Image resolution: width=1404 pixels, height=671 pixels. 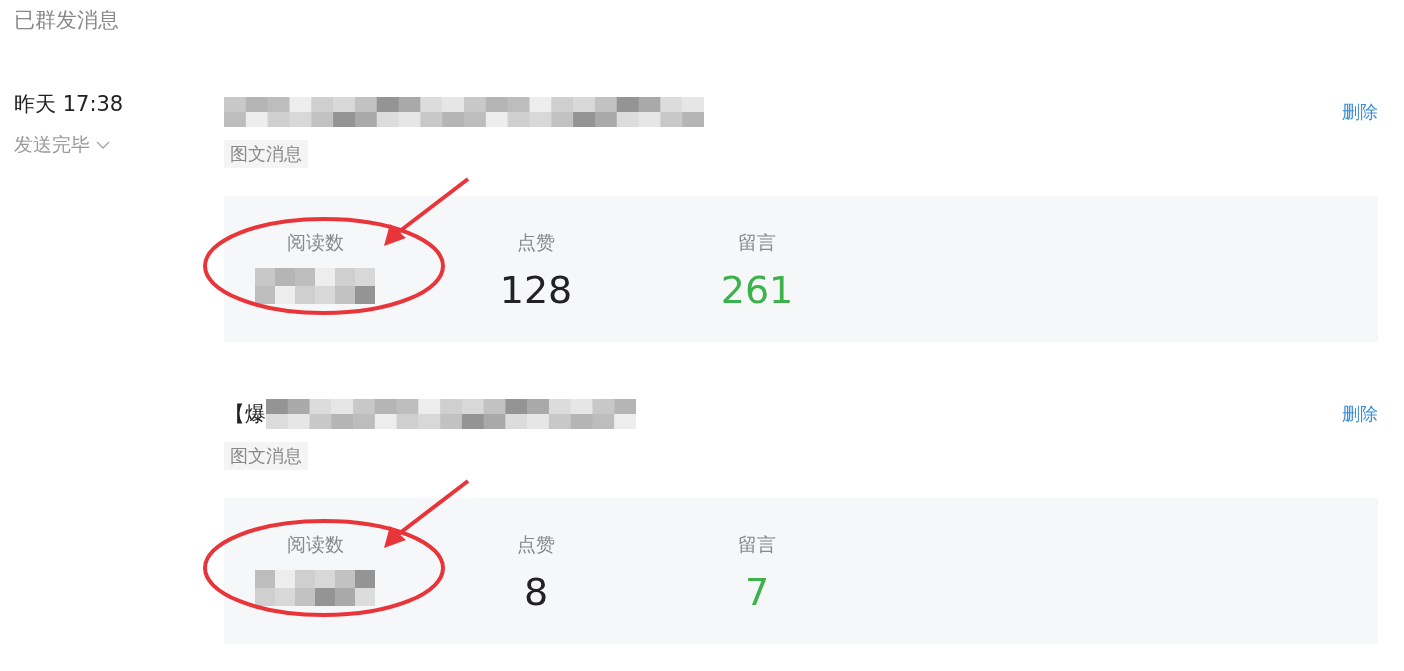 I want to click on stat-value: 7, so click(x=757, y=592).